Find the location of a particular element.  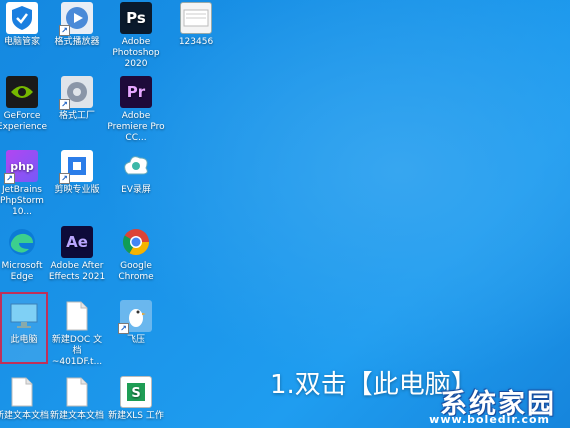

desktop-icon-format-factory: ↗ 格式工厂 is located at coordinates (77, 99).